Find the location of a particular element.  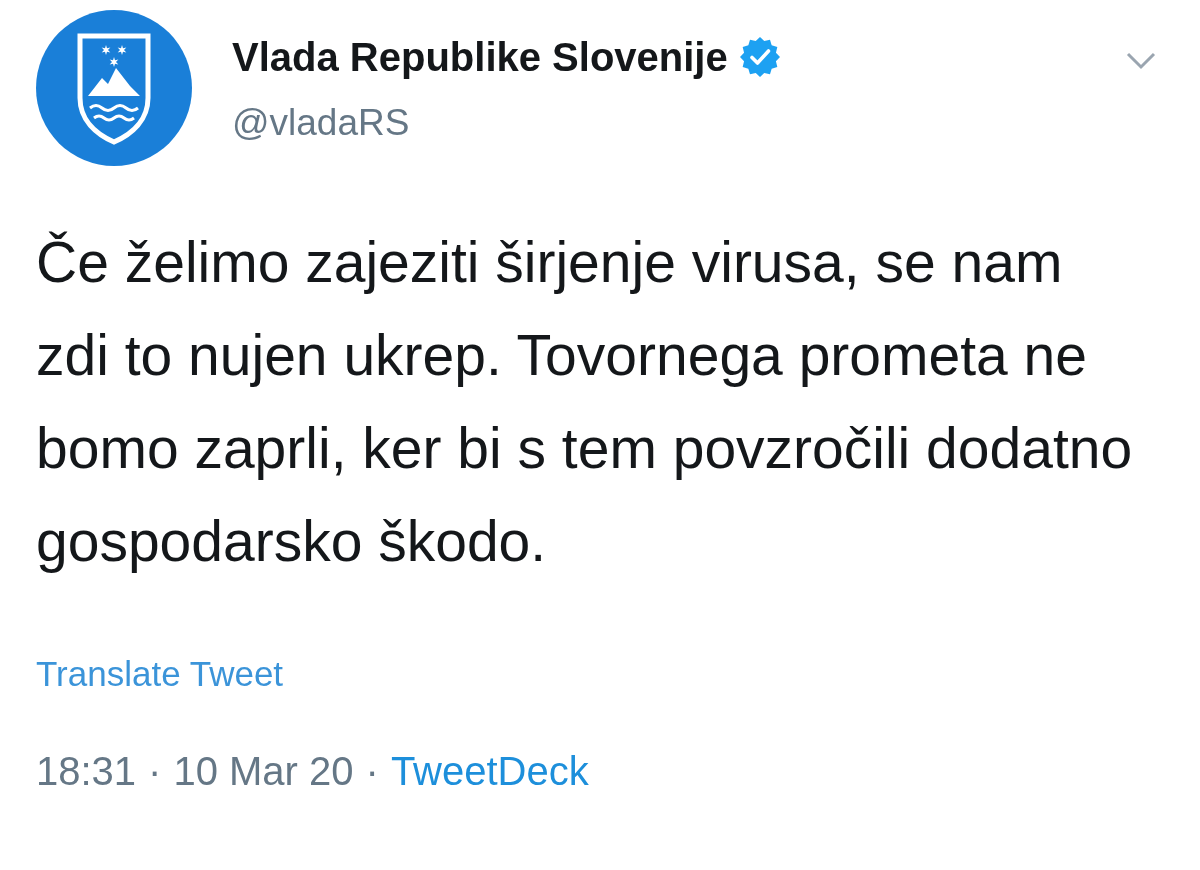

author-handle: @vladaRS is located at coordinates (679, 123).